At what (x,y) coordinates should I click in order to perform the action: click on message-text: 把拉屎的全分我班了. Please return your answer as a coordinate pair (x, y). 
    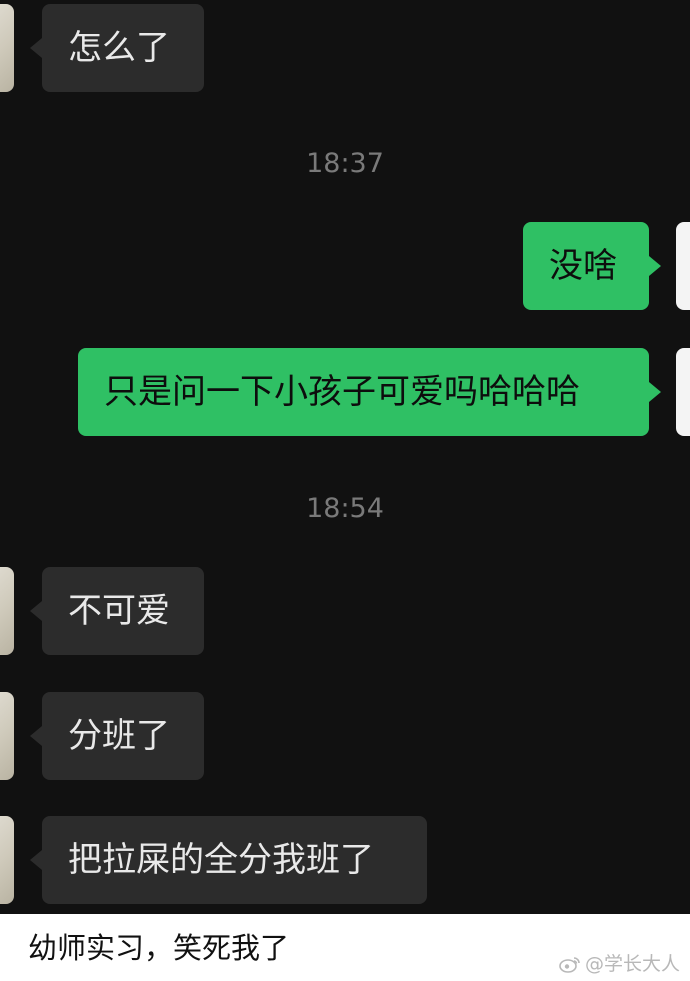
    Looking at the image, I should click on (221, 860).